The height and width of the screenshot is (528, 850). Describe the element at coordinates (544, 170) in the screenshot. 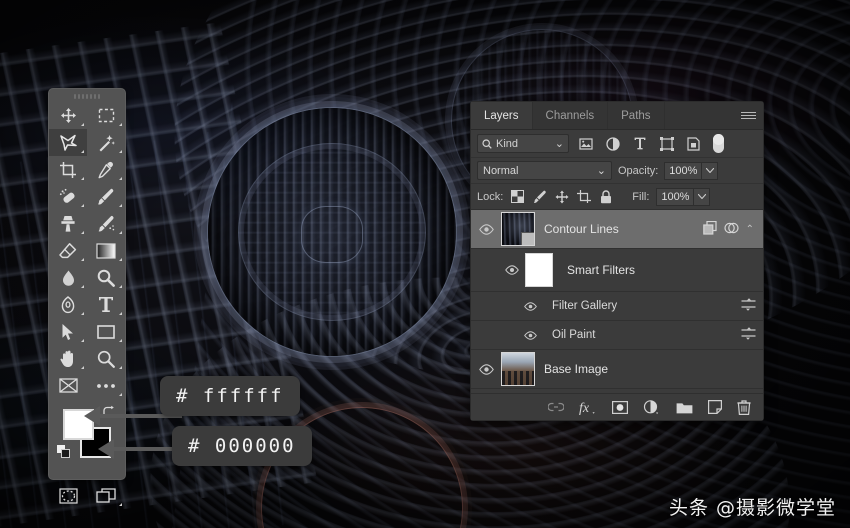

I see `blend-mode-select: Normal ⌄` at that location.